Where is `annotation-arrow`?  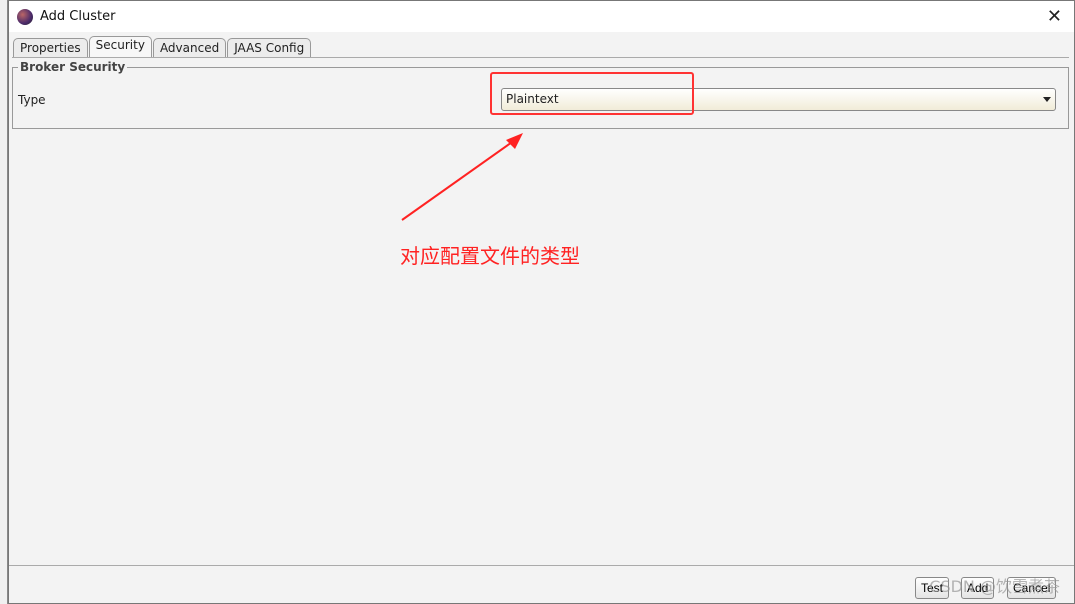 annotation-arrow is located at coordinates (462, 177).